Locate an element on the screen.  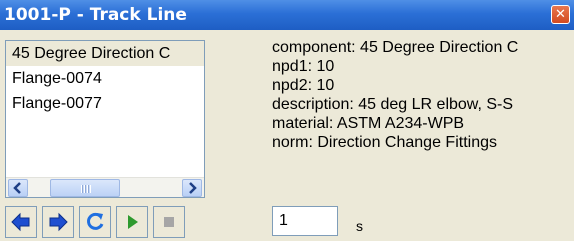
list-item: Flange-0074 is located at coordinates (105, 78).